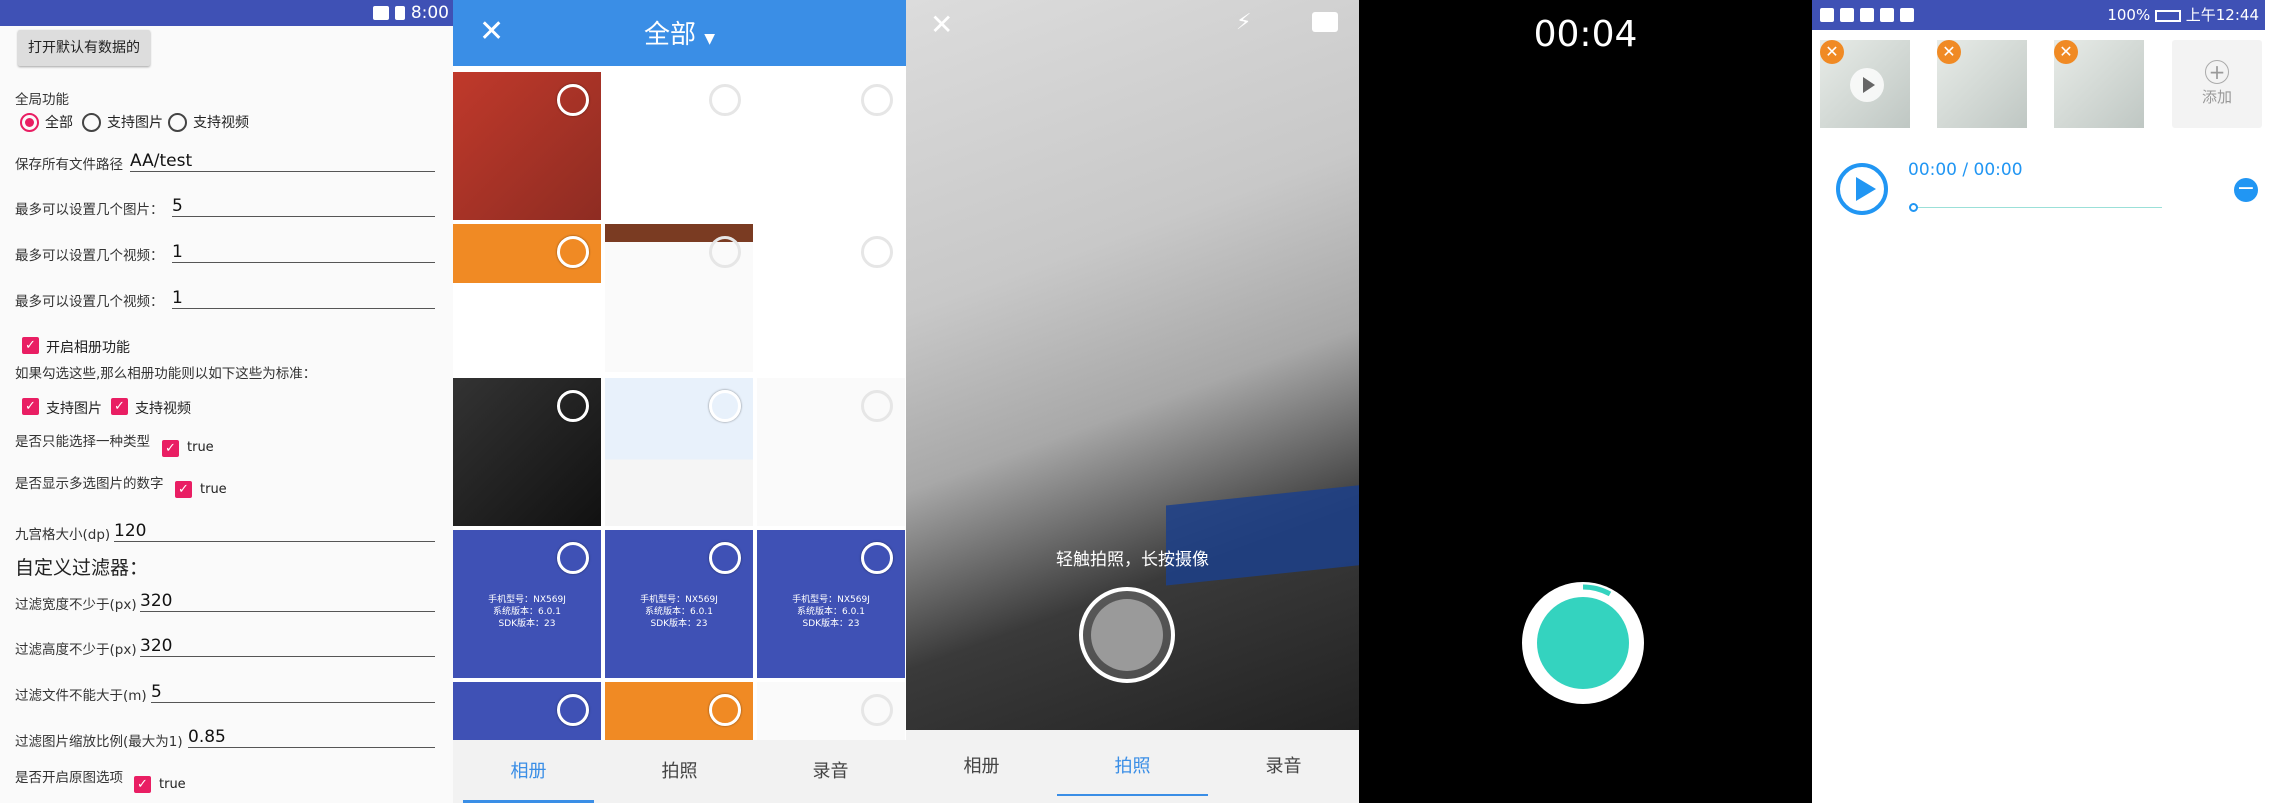 The height and width of the screenshot is (803, 2280). Describe the element at coordinates (1325, 22) in the screenshot. I see `switch-camera-icon` at that location.